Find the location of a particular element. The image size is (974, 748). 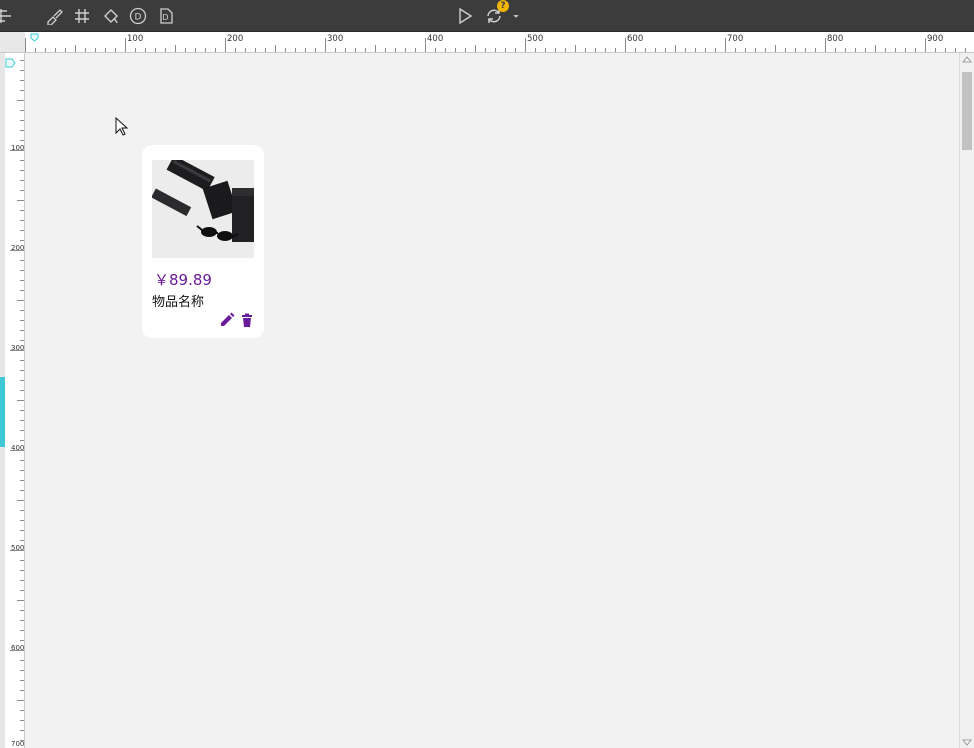

top-toolbar: D D ? is located at coordinates (487, 16).